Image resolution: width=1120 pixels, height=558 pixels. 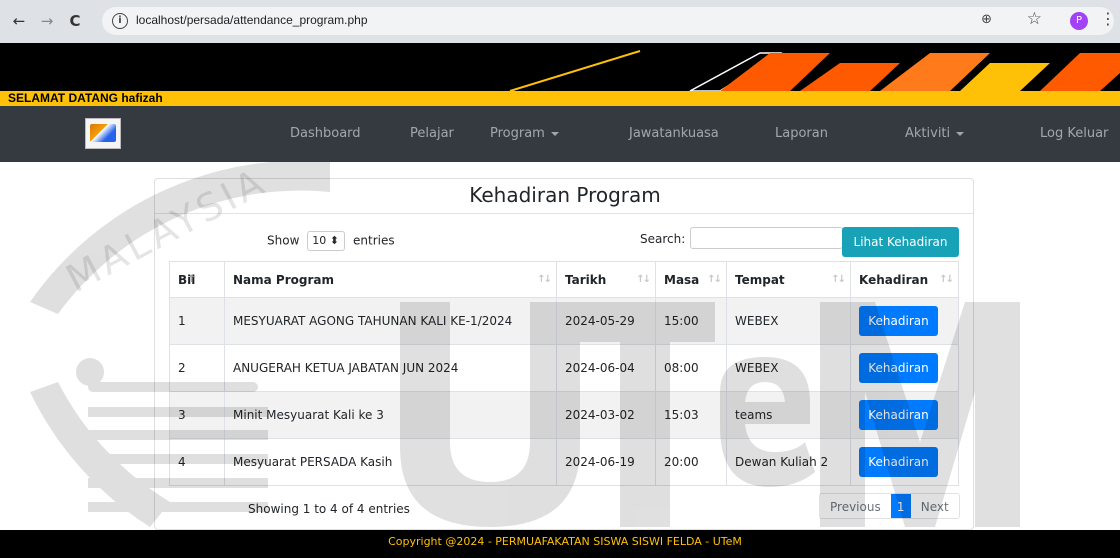 What do you see at coordinates (934, 506) in the screenshot?
I see `next-page-button: Next` at bounding box center [934, 506].